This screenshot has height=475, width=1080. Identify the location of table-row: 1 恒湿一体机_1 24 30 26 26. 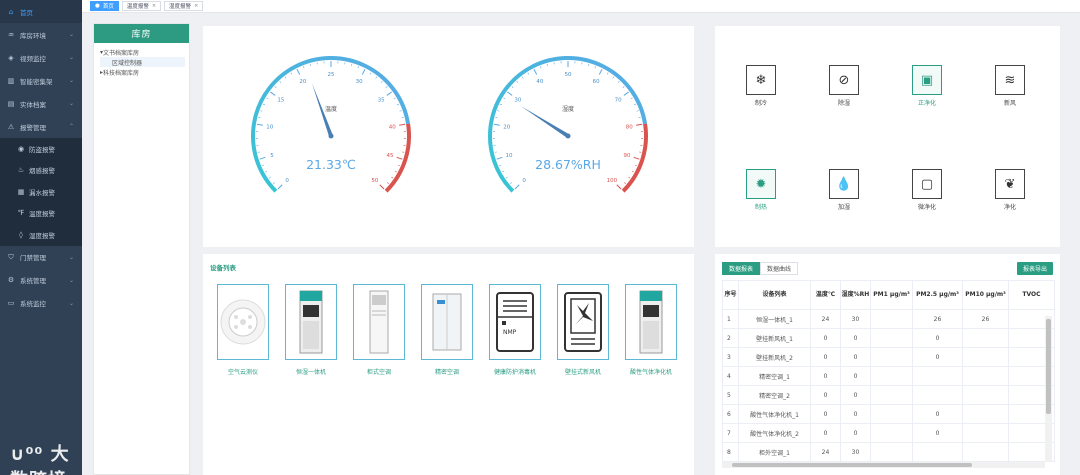
(888, 319).